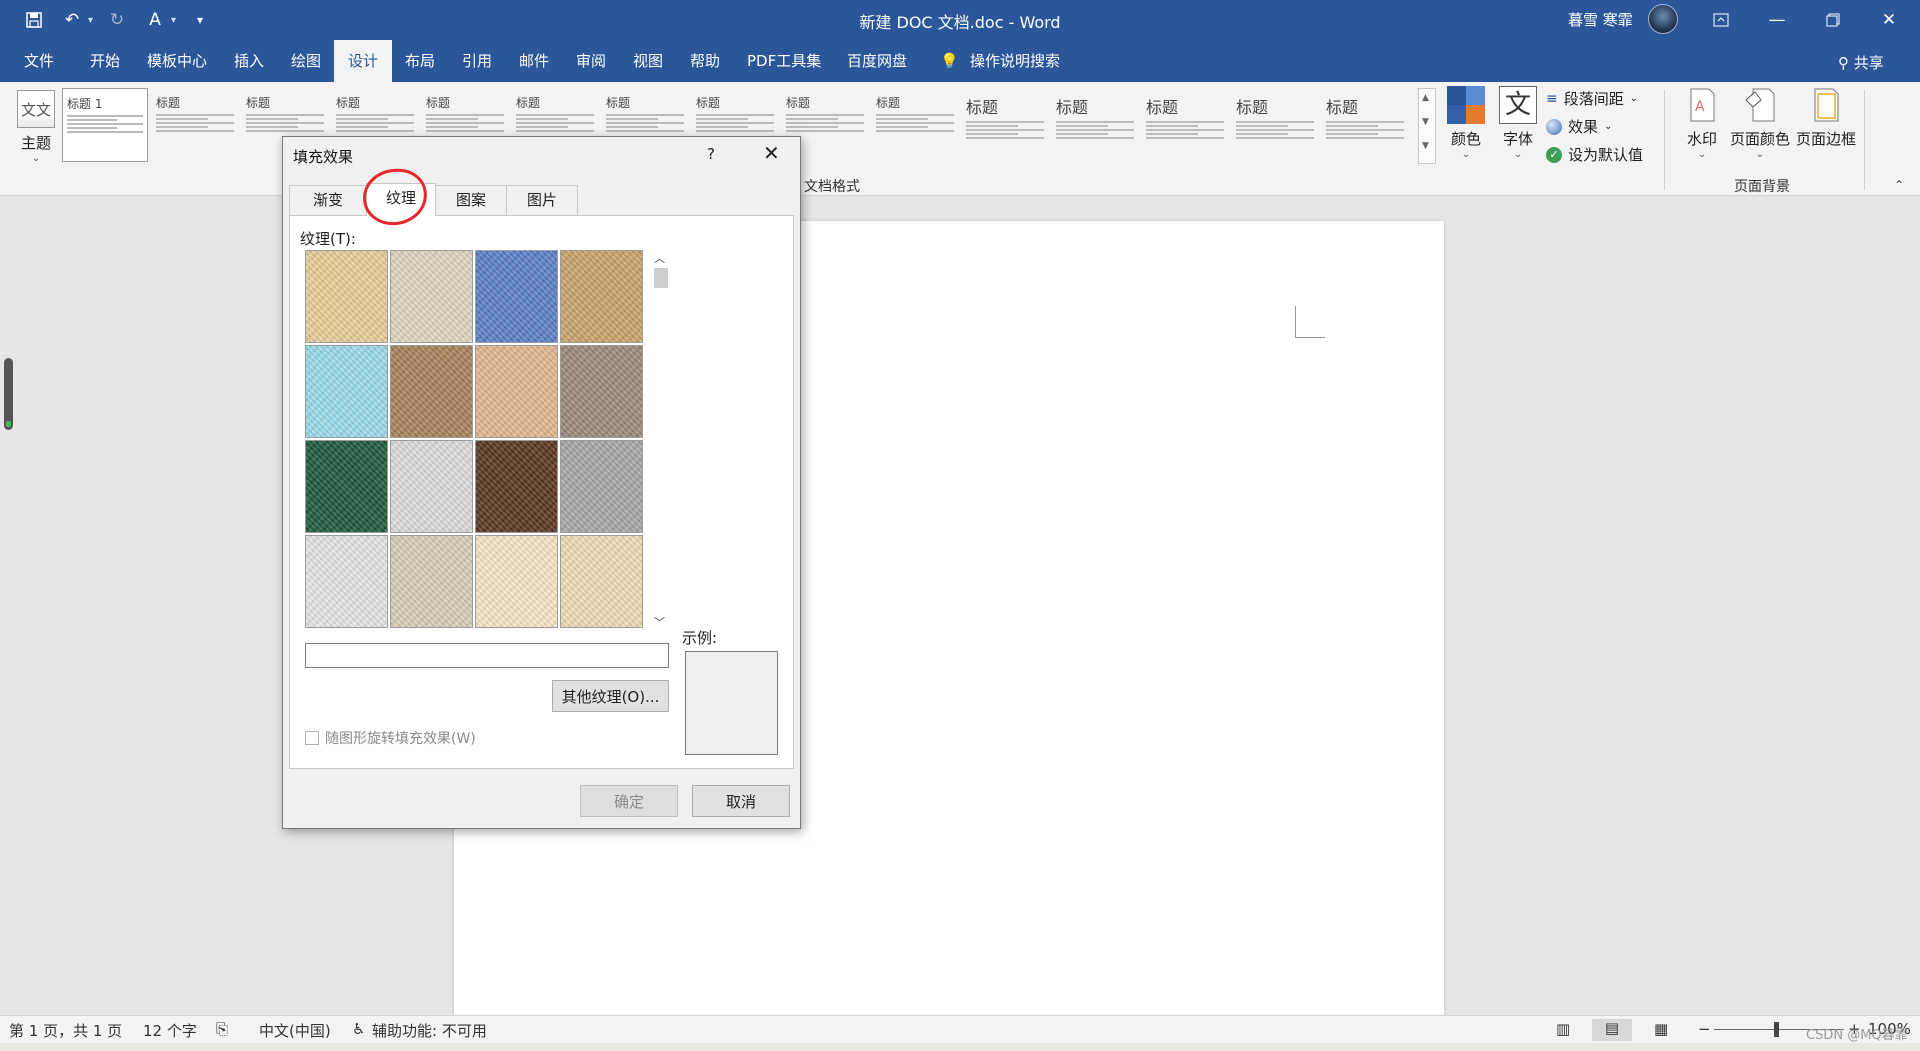  What do you see at coordinates (36, 127) in the screenshot?
I see `theme-button: 文文 主题 ⌄` at bounding box center [36, 127].